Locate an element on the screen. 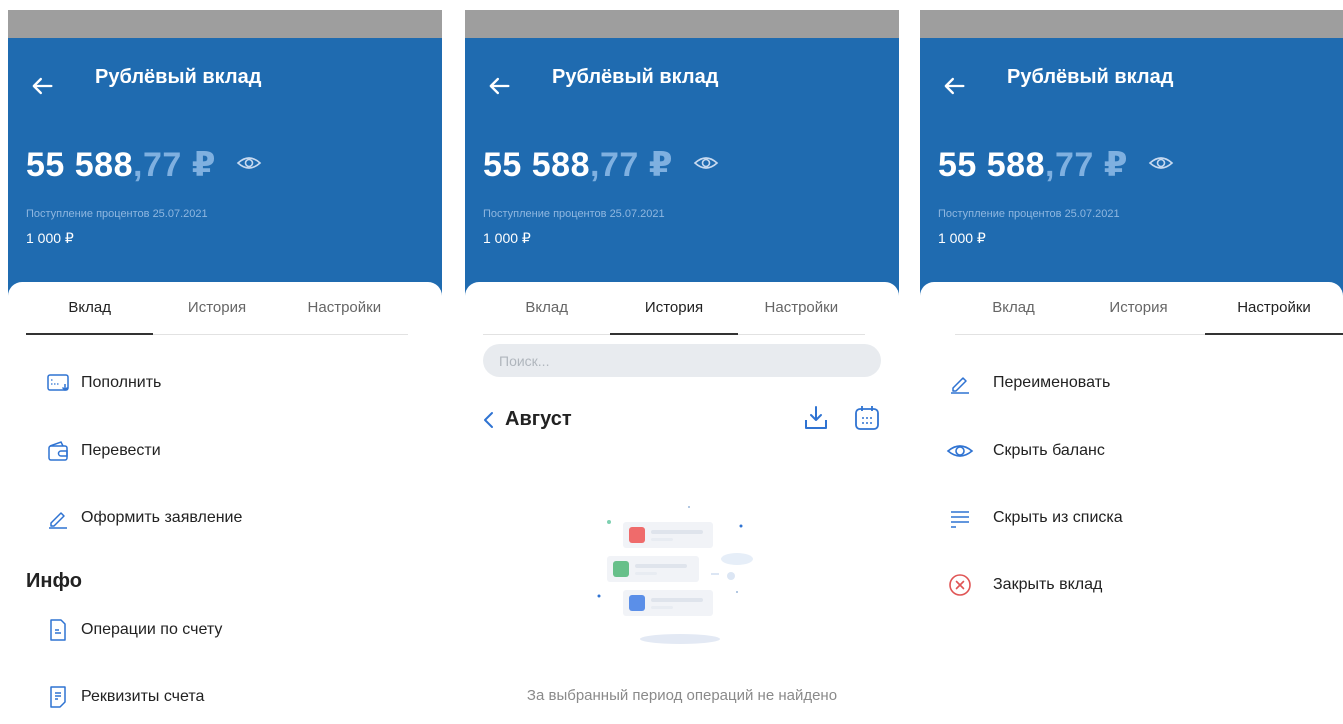  card-deposit-icon is located at coordinates (58, 383).